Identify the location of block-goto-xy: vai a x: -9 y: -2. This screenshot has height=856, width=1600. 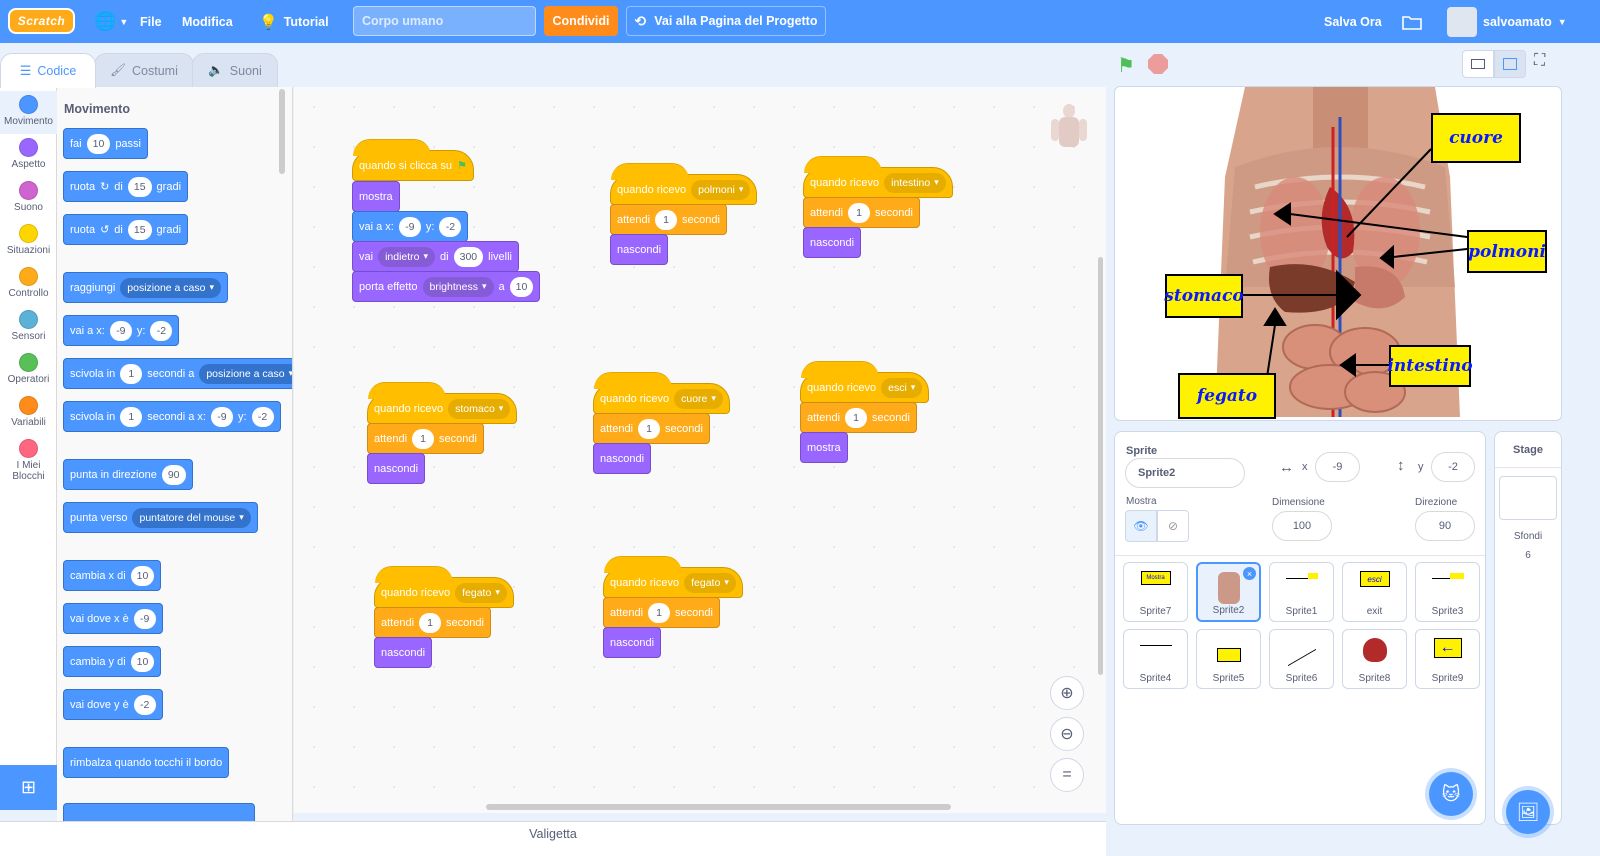
(410, 226).